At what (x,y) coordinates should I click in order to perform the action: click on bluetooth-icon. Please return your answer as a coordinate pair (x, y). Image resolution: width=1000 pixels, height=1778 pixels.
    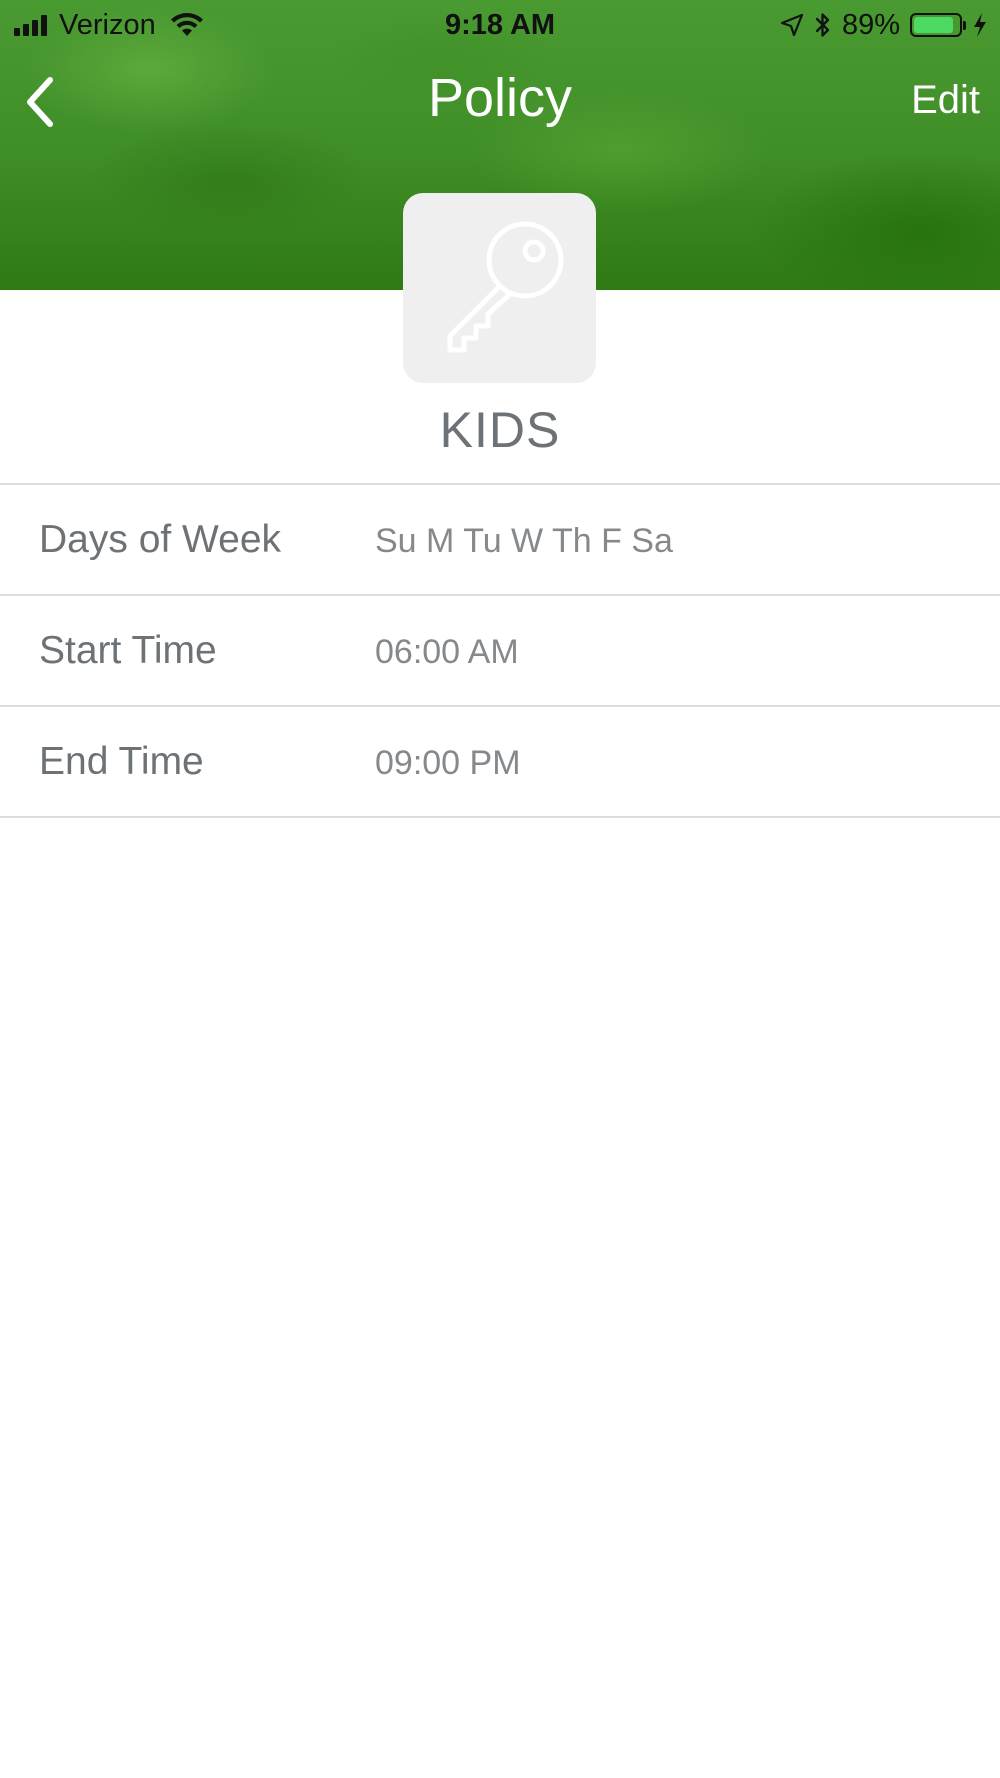
    Looking at the image, I should click on (822, 25).